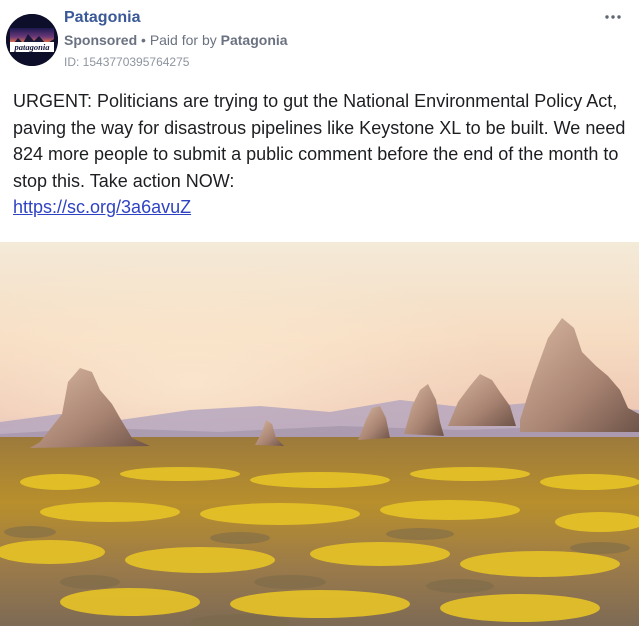 The height and width of the screenshot is (626, 639). Describe the element at coordinates (254, 40) in the screenshot. I see `paid-for-by-name: Patagonia` at that location.